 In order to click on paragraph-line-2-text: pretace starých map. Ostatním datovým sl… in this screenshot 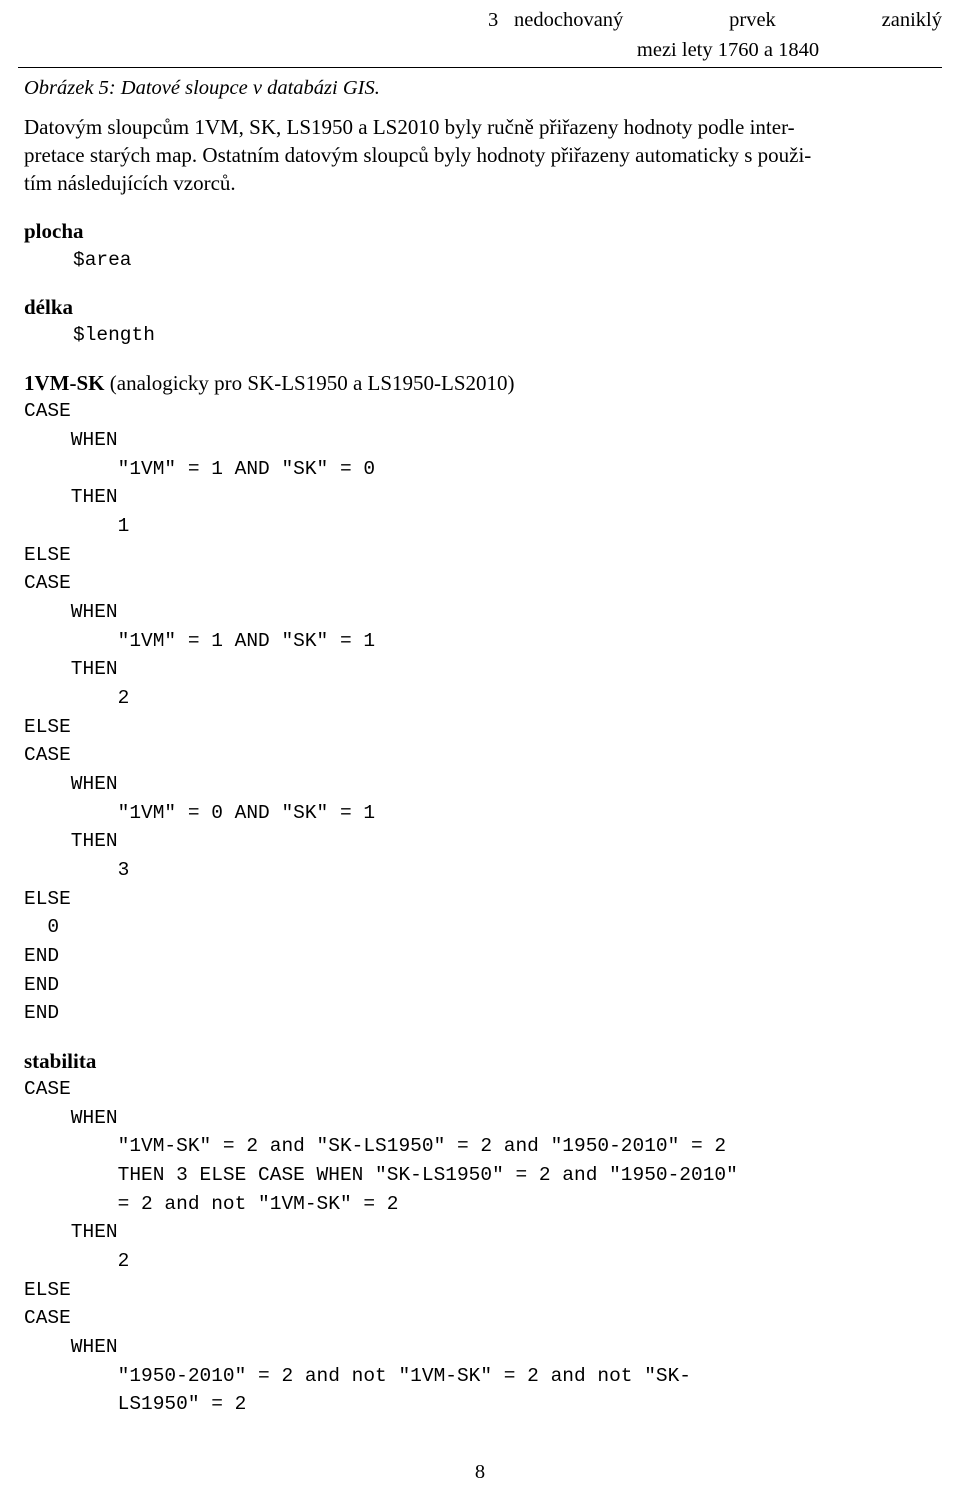, I will do `click(418, 155)`.